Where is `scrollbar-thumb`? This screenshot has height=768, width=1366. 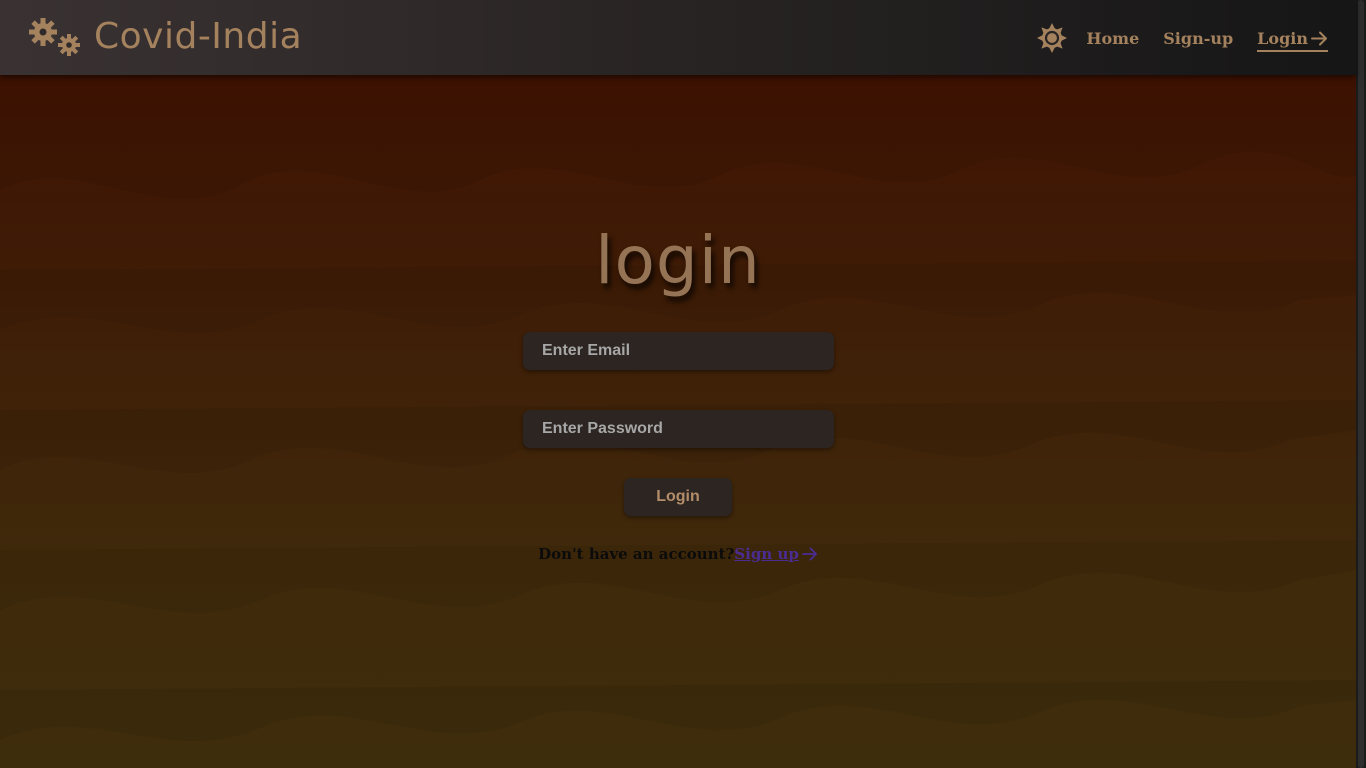
scrollbar-thumb is located at coordinates (1361, 384).